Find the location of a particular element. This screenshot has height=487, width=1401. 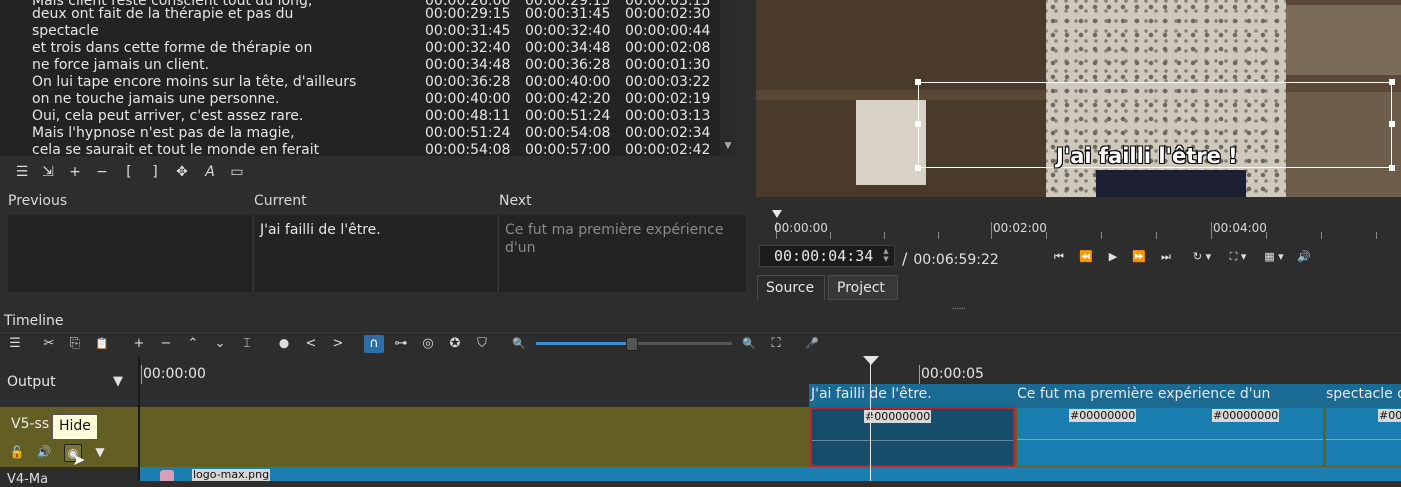

total-duration: / 00:06:59:22 is located at coordinates (950, 258).